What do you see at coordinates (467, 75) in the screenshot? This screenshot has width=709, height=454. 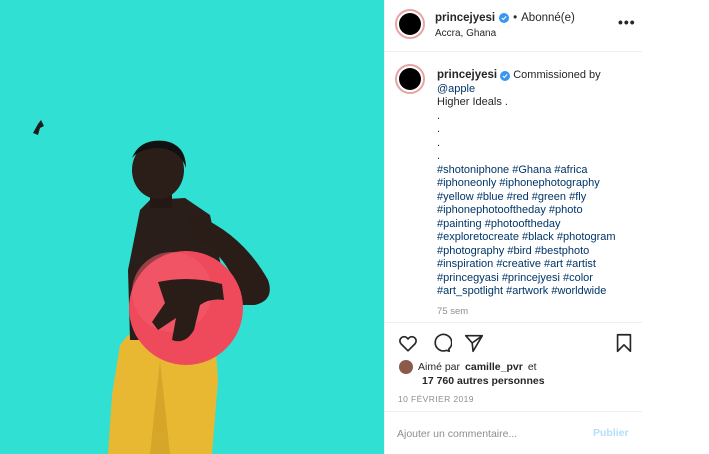 I see `caption-username: princejyesi` at bounding box center [467, 75].